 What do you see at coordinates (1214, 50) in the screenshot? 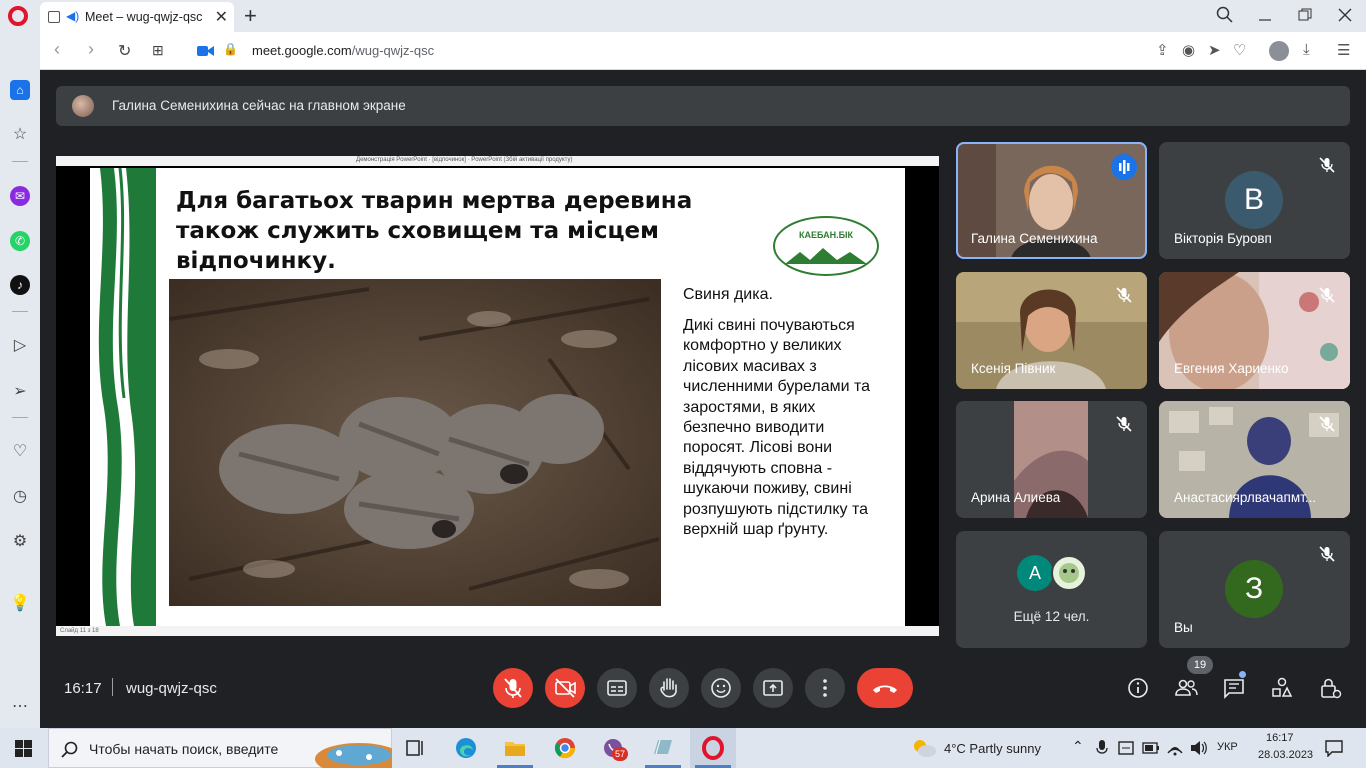
I see `send-icon: ➤` at bounding box center [1214, 50].